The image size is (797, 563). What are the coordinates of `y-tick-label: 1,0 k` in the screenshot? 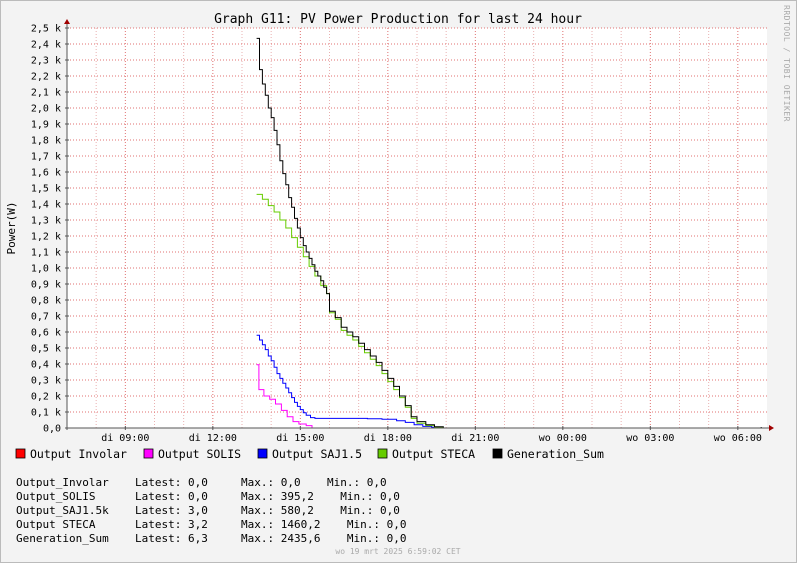 It's located at (46, 269).